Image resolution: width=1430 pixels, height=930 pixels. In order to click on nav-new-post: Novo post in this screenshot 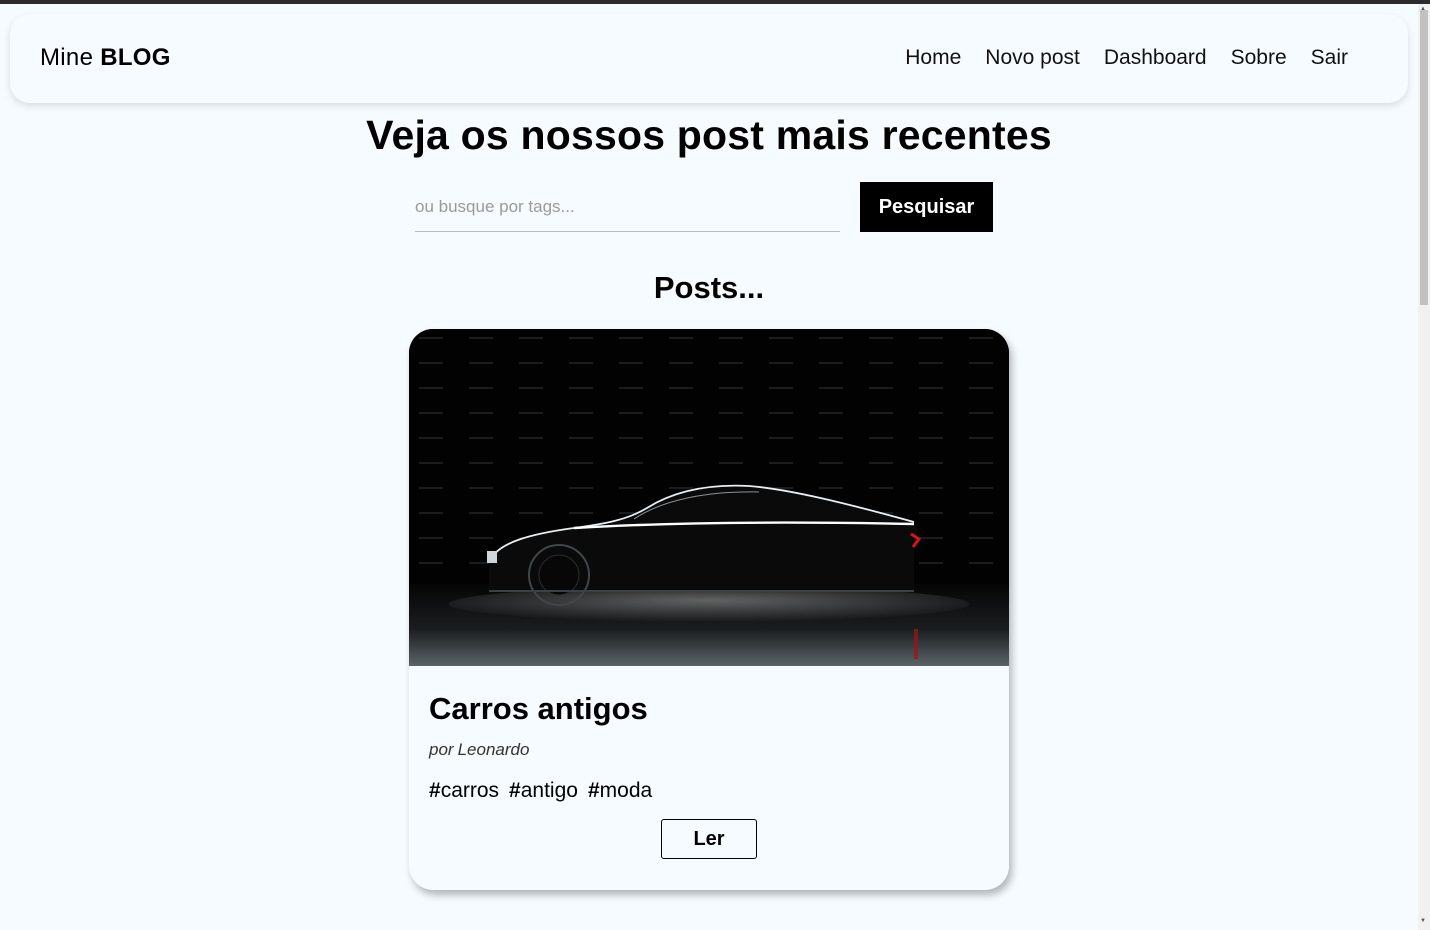, I will do `click(1032, 58)`.